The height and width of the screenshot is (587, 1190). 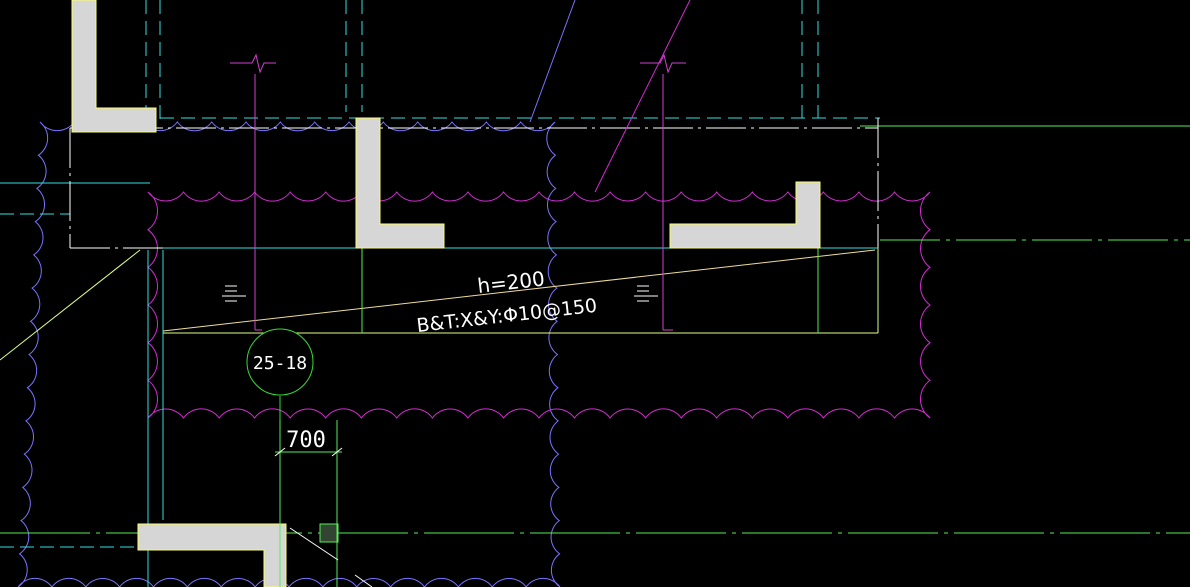 I want to click on diagonal-line-purple, so click(x=552, y=61).